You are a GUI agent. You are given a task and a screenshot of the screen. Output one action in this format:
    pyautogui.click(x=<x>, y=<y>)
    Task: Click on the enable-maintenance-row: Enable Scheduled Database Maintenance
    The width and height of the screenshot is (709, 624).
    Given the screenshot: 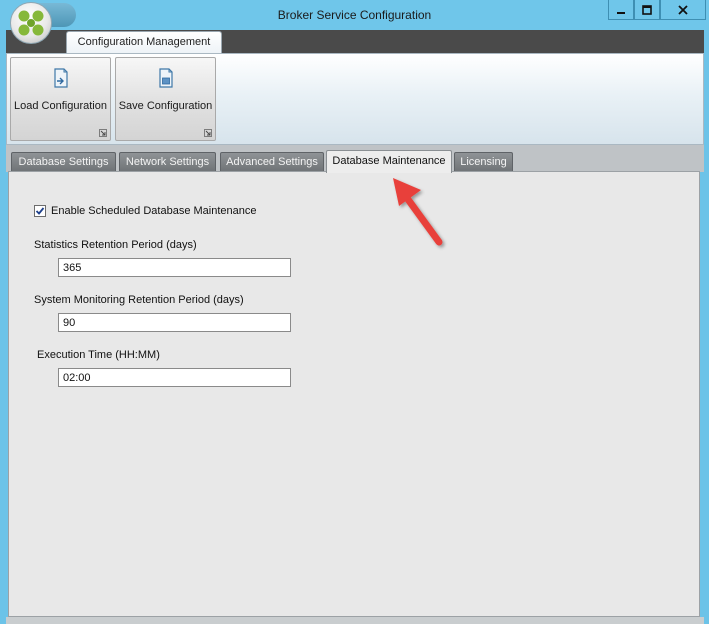 What is the action you would take?
    pyautogui.click(x=145, y=211)
    